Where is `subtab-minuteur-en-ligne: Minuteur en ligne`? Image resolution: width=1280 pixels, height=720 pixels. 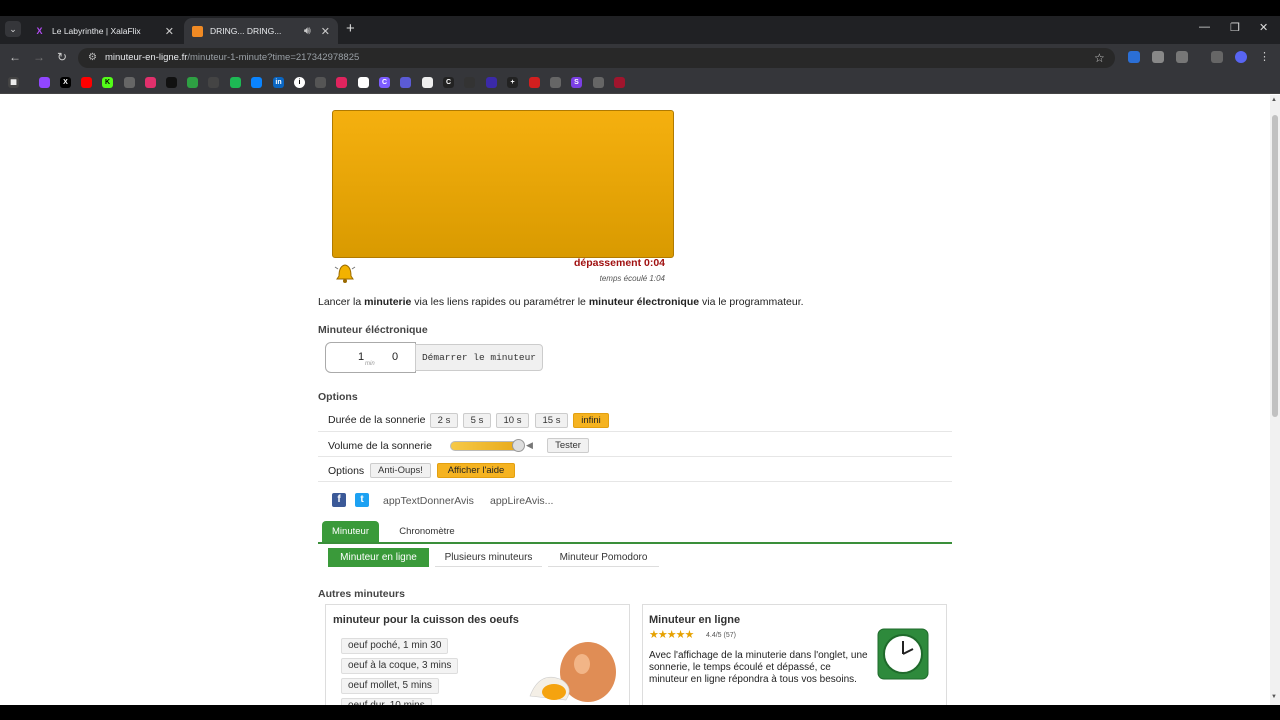
subtab-minuteur-en-ligne: Minuteur en ligne is located at coordinates (378, 557).